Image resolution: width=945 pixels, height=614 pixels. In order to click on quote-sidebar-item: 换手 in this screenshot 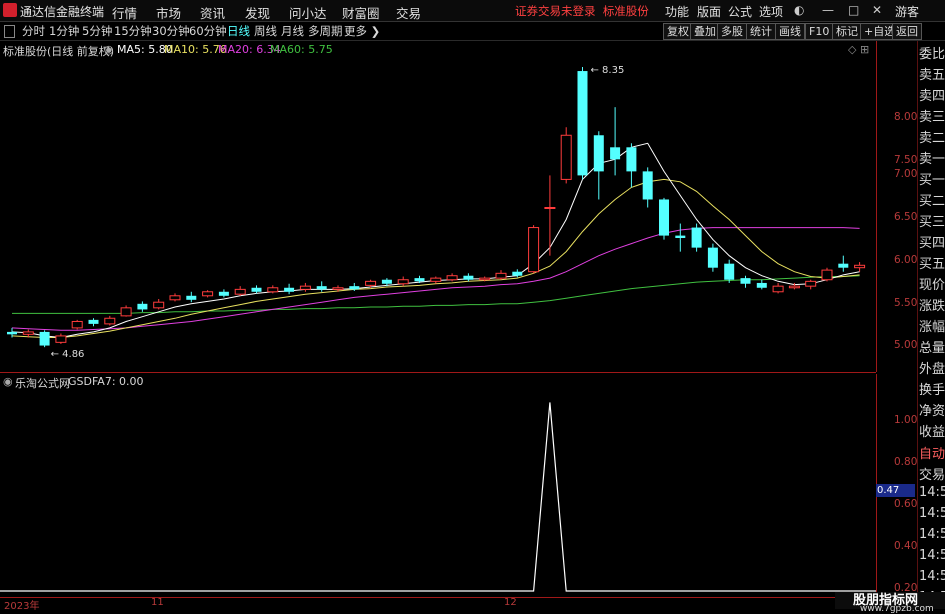, I will do `click(932, 388)`.